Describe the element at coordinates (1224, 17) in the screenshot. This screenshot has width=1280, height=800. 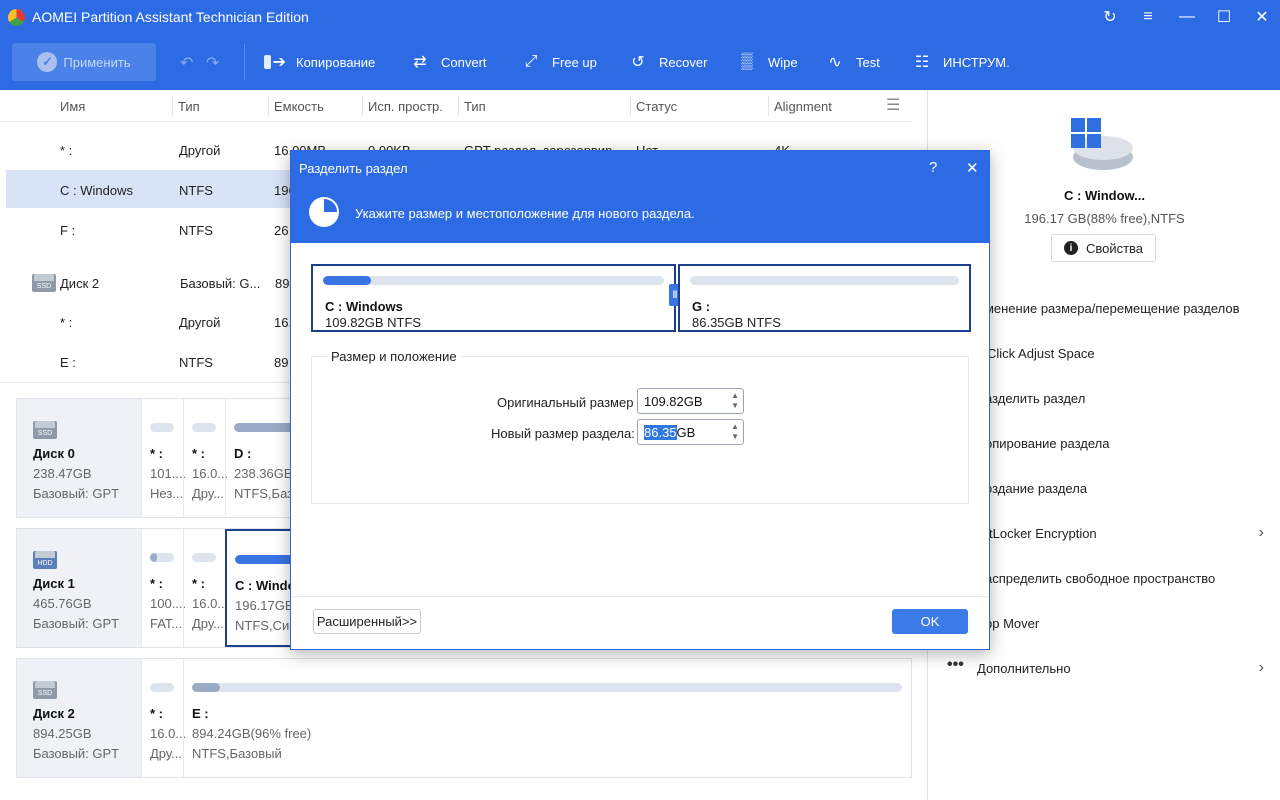
I see `maximize-button: ☐` at that location.